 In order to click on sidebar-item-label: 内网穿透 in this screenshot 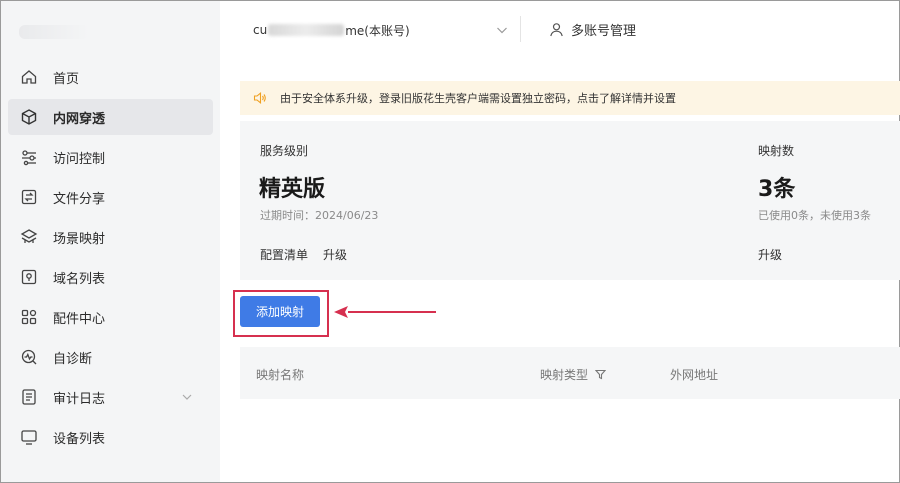, I will do `click(79, 119)`.